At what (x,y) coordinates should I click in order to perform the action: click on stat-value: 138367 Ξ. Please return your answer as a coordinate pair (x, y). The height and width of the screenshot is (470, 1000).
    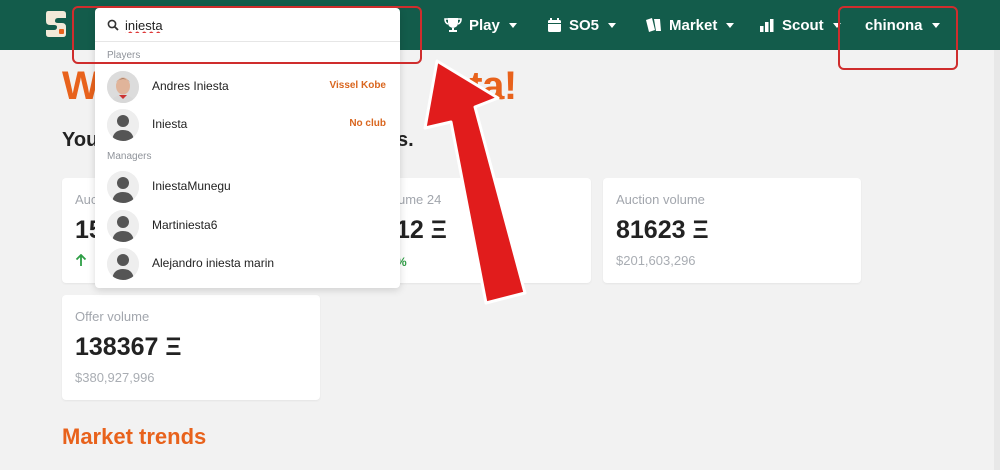
    Looking at the image, I should click on (128, 347).